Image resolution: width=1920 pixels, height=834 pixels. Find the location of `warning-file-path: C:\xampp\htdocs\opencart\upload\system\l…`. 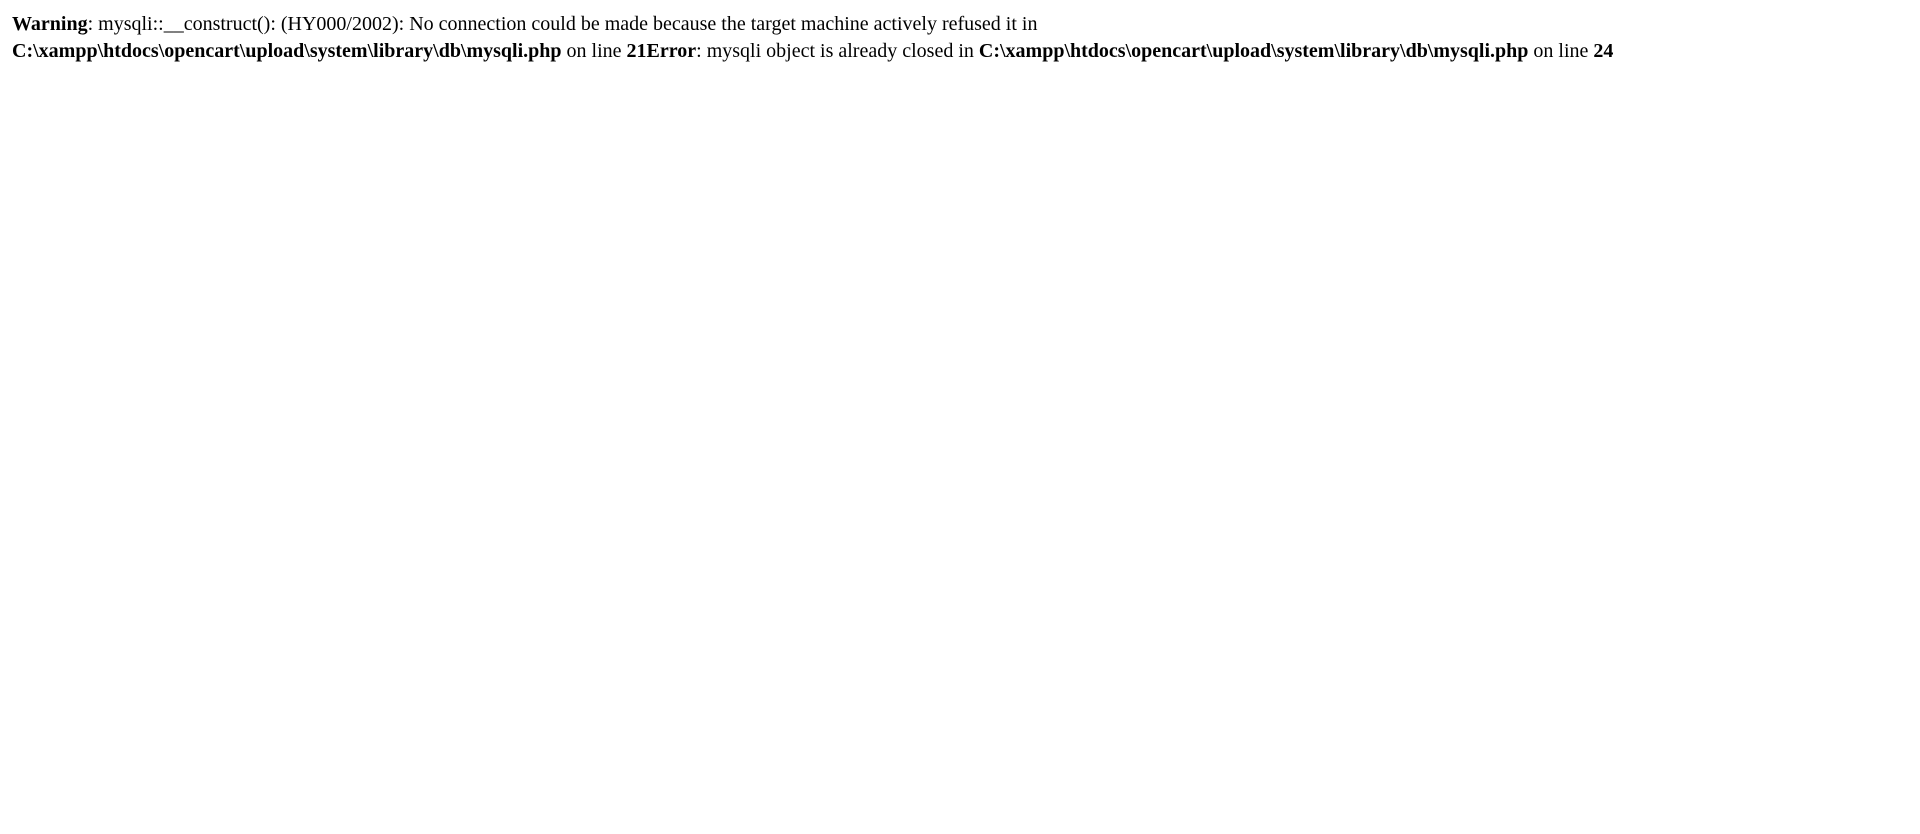

warning-file-path: C:\xampp\htdocs\opencart\upload\system\l… is located at coordinates (287, 51).